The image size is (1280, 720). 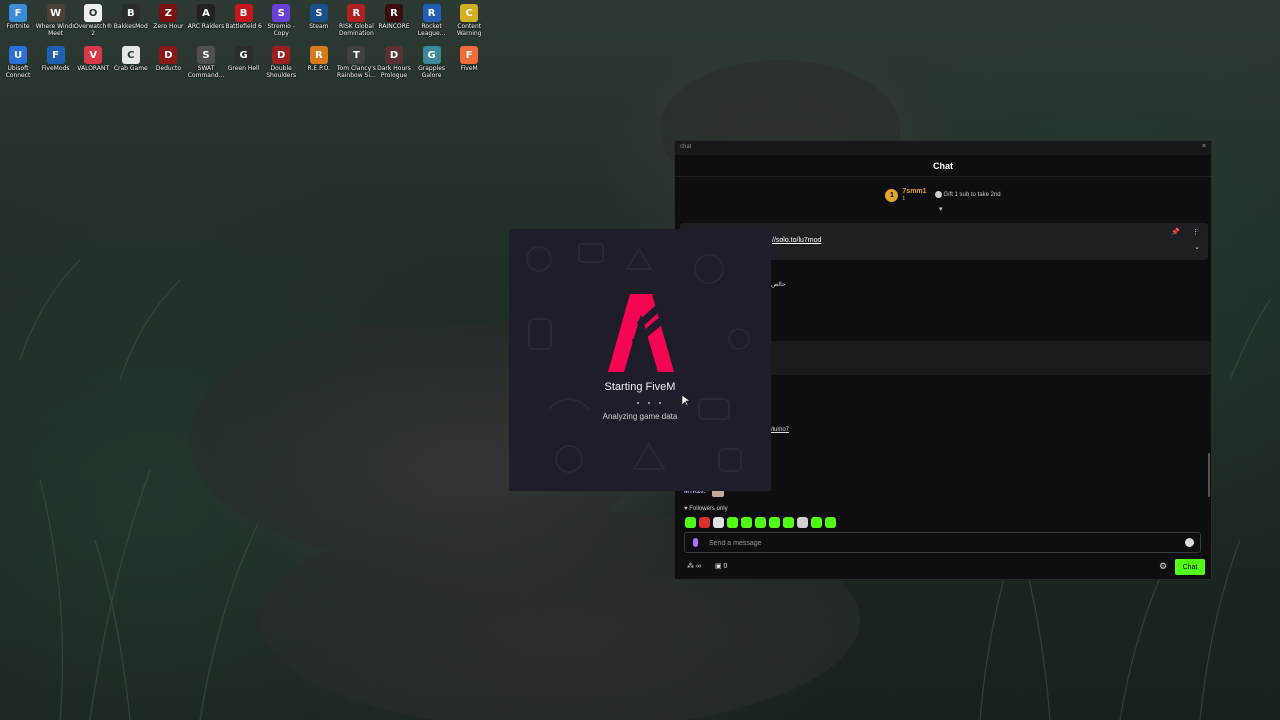 What do you see at coordinates (938, 195) in the screenshot?
I see `gift-icon` at bounding box center [938, 195].